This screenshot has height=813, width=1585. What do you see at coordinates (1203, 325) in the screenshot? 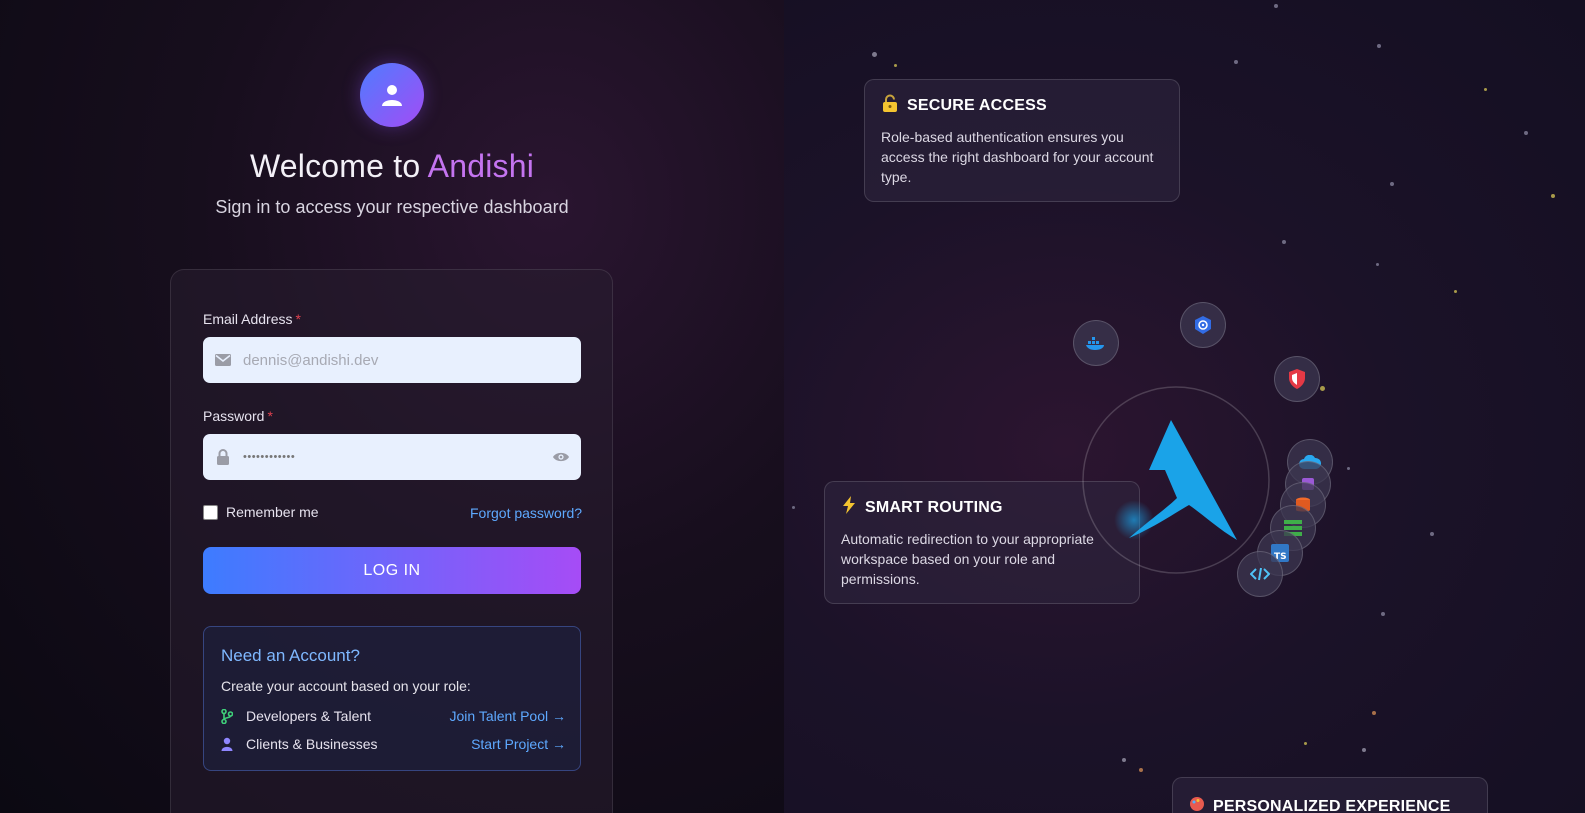
I see `kubernetes-icon` at bounding box center [1203, 325].